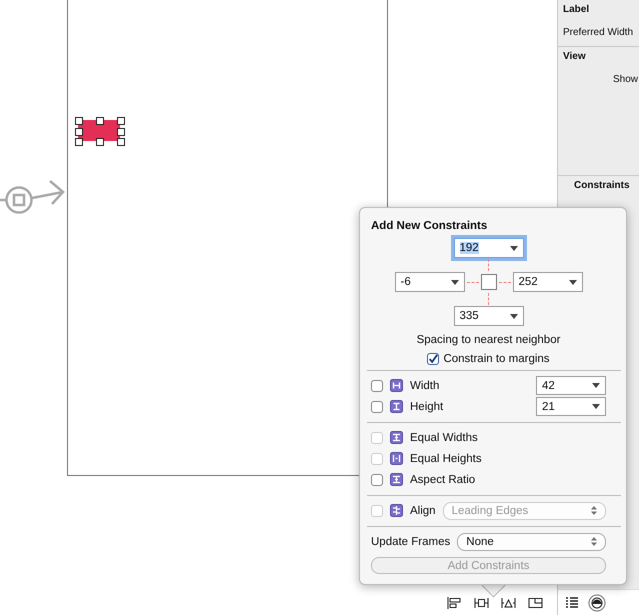 This screenshot has width=639, height=615. I want to click on size-field: 21, so click(571, 406).